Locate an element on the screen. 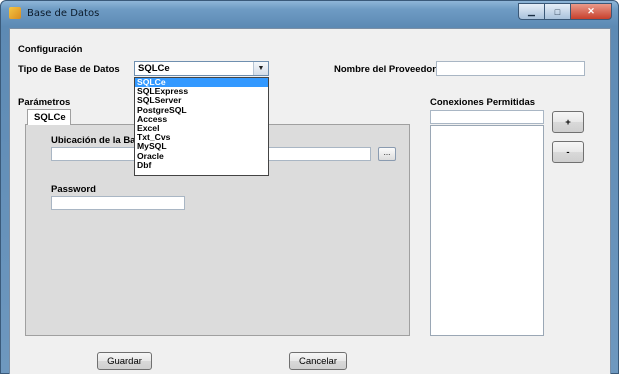  proveedor-input is located at coordinates (510, 68).